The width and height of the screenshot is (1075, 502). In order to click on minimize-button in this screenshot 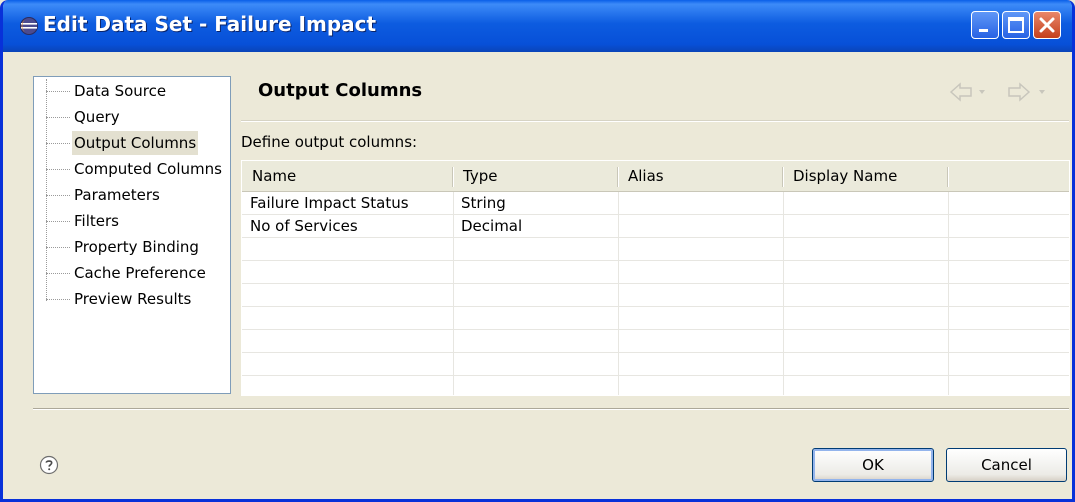, I will do `click(985, 25)`.